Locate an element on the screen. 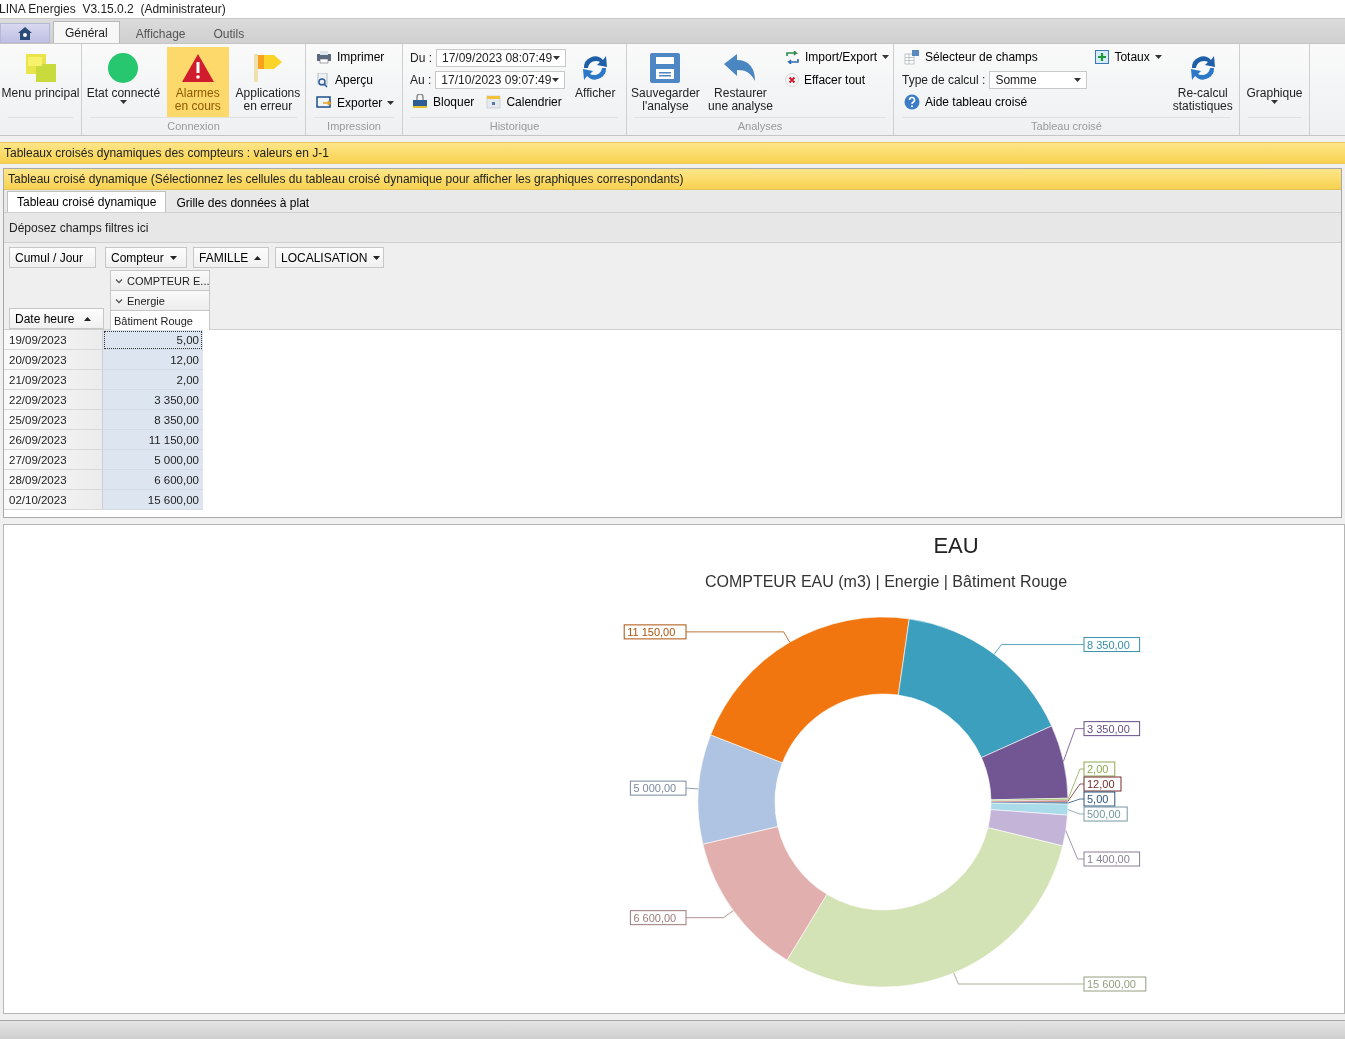  row-header-cell: 02/10/2023 is located at coordinates (53, 500).